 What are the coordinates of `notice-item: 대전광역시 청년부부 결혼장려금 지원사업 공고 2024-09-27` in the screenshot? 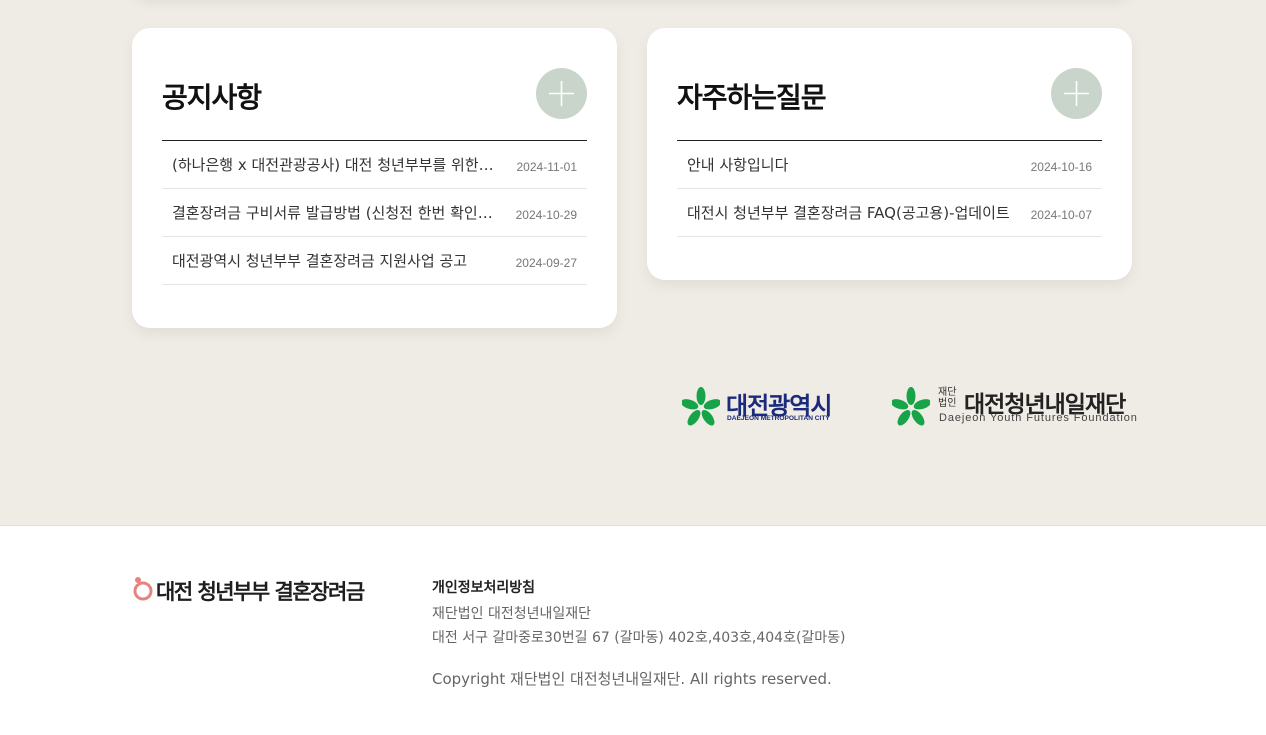 It's located at (374, 261).